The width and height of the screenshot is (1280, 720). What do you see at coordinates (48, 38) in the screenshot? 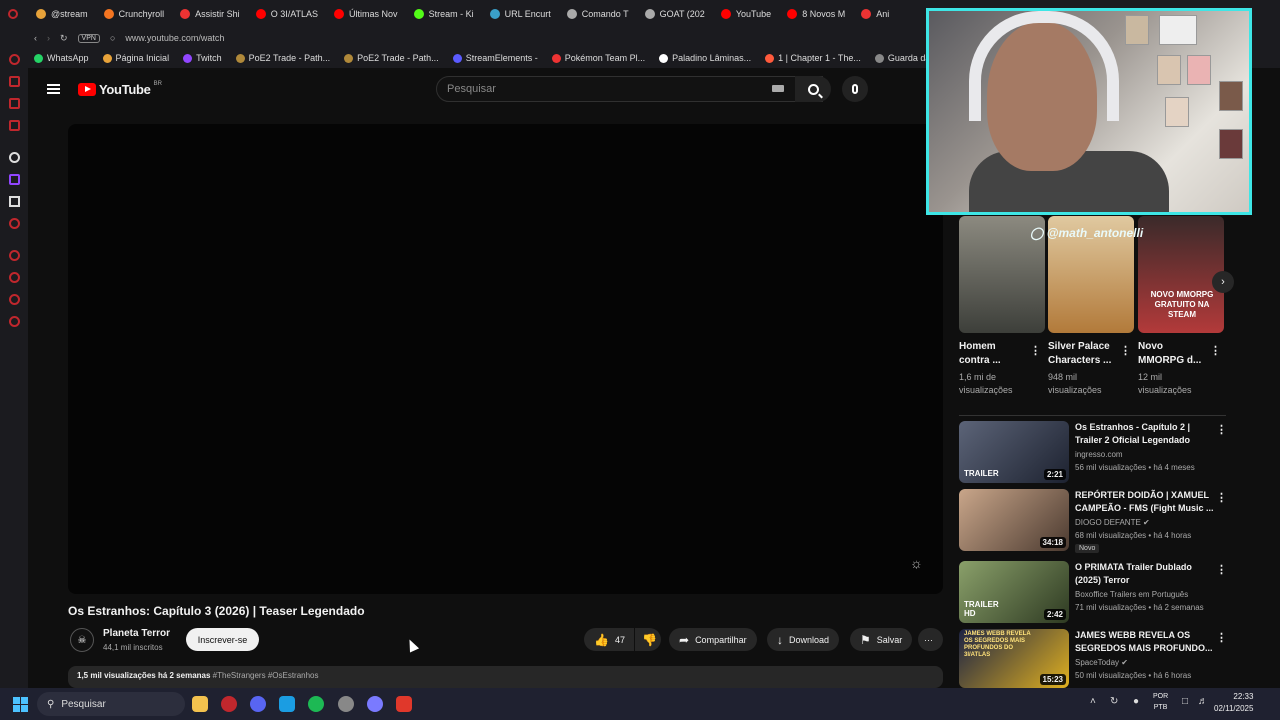
I see `forward-icon: ›` at bounding box center [48, 38].